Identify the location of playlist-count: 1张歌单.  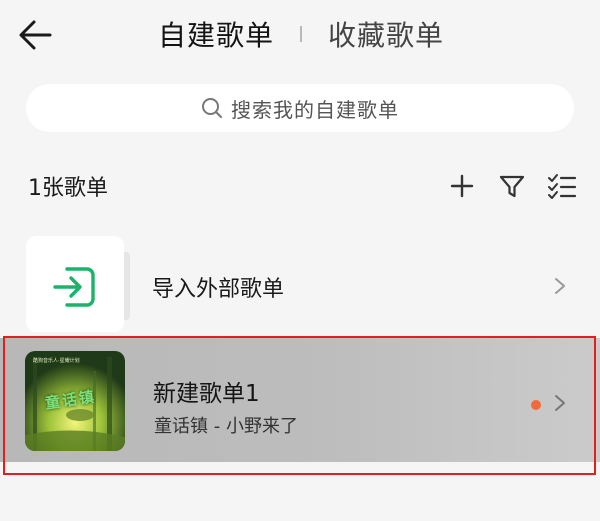
(68, 188).